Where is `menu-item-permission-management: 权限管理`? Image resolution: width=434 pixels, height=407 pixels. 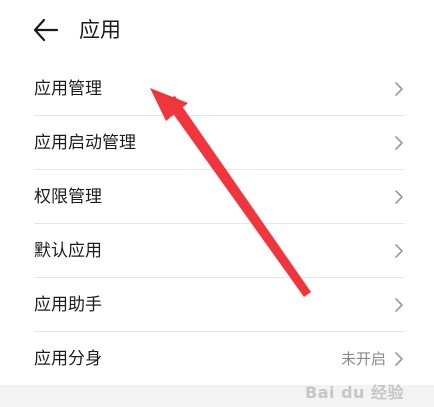
menu-item-permission-management: 权限管理 is located at coordinates (217, 197).